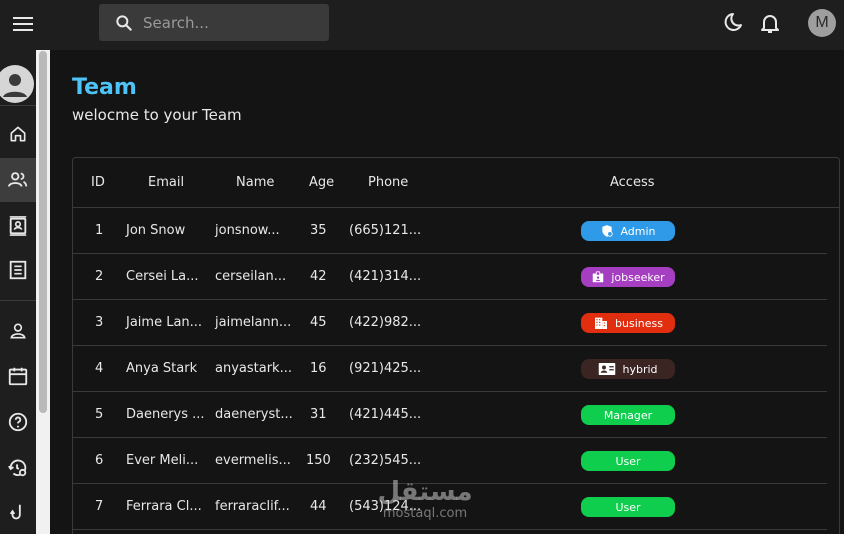 This screenshot has height=534, width=844. I want to click on search-input, so click(233, 22).